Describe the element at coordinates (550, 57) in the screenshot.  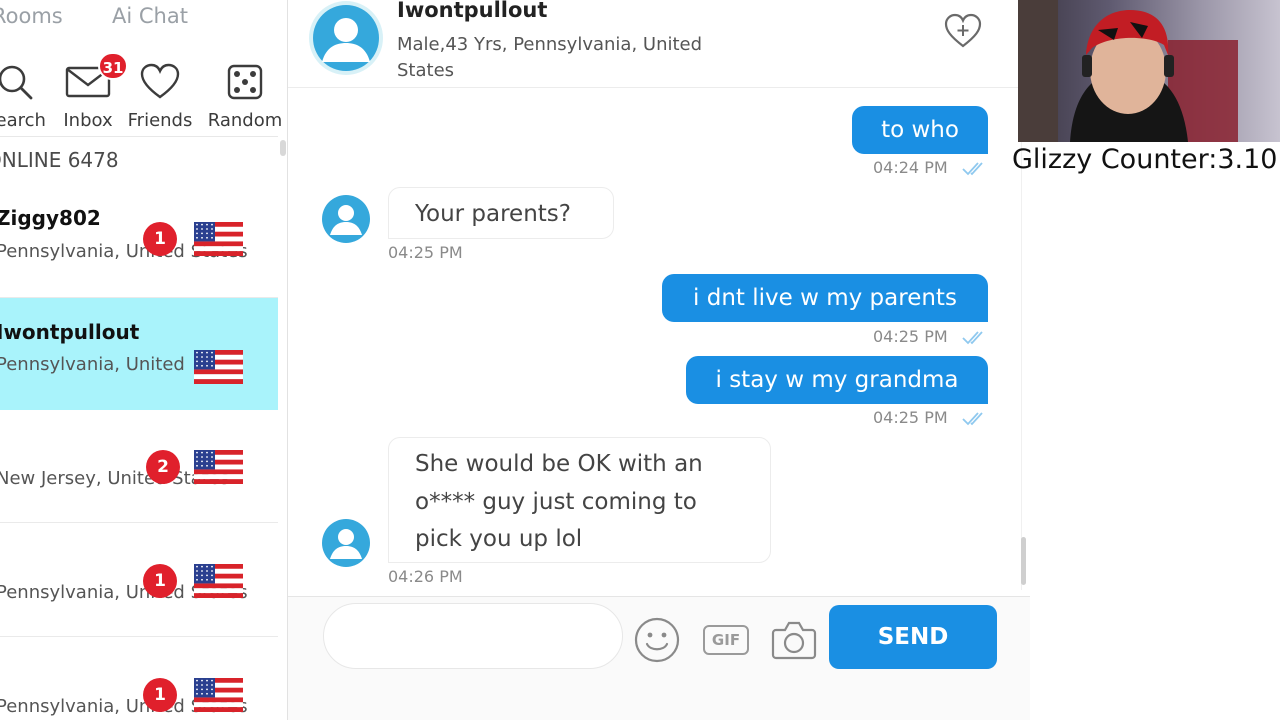
I see `chat-partner-info: Male,43 Yrs, Pennsylvania, United States` at that location.